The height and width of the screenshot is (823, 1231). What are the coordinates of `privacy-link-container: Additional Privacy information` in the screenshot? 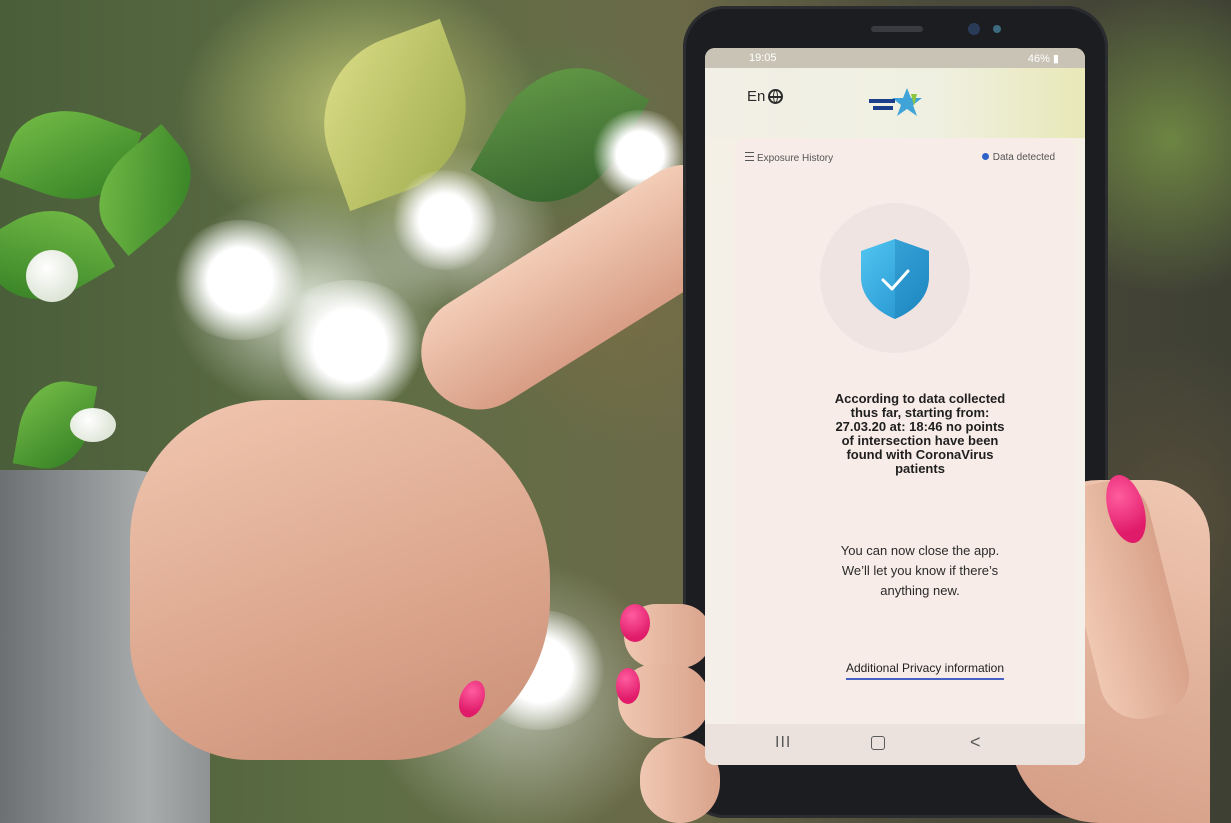 It's located at (925, 669).